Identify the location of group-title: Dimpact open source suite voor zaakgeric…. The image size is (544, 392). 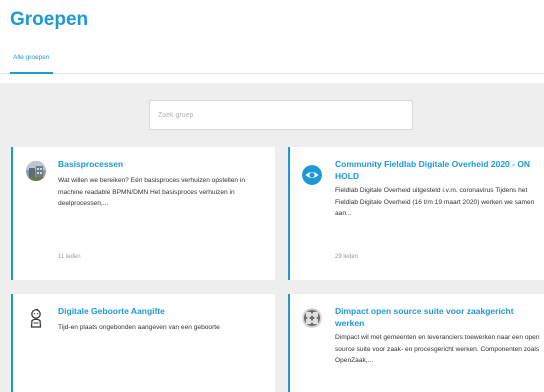
(438, 317).